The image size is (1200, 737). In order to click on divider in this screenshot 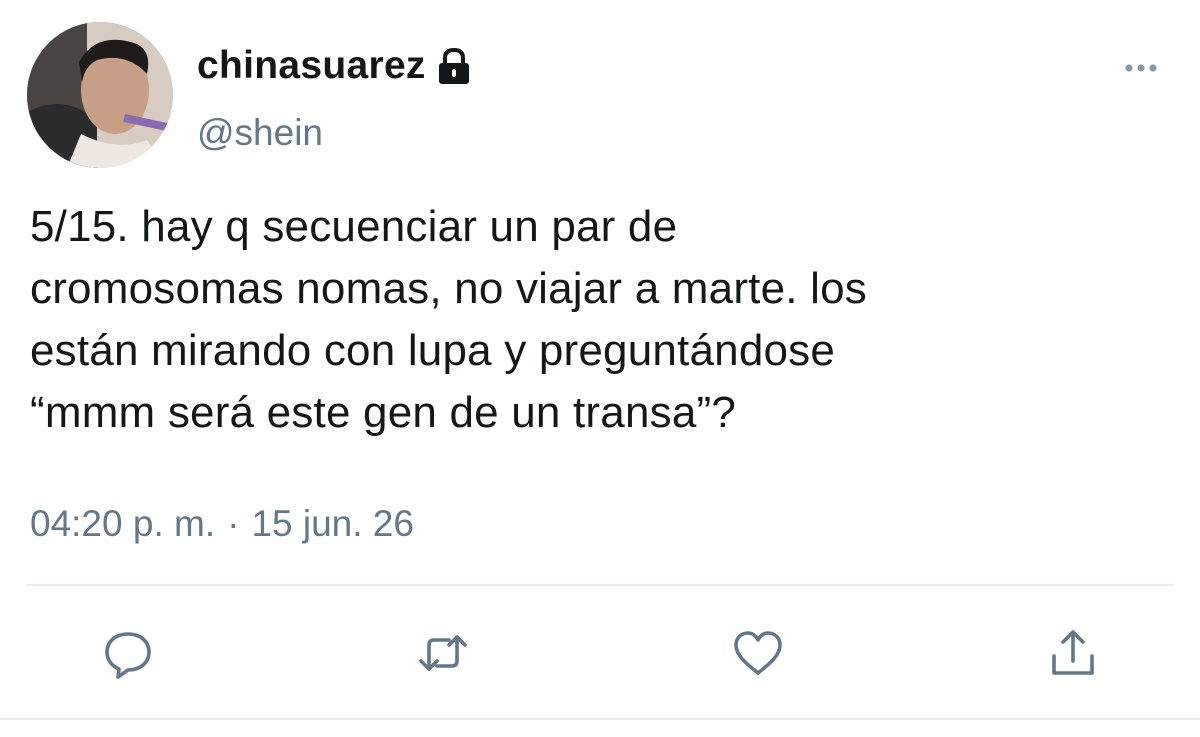, I will do `click(600, 585)`.